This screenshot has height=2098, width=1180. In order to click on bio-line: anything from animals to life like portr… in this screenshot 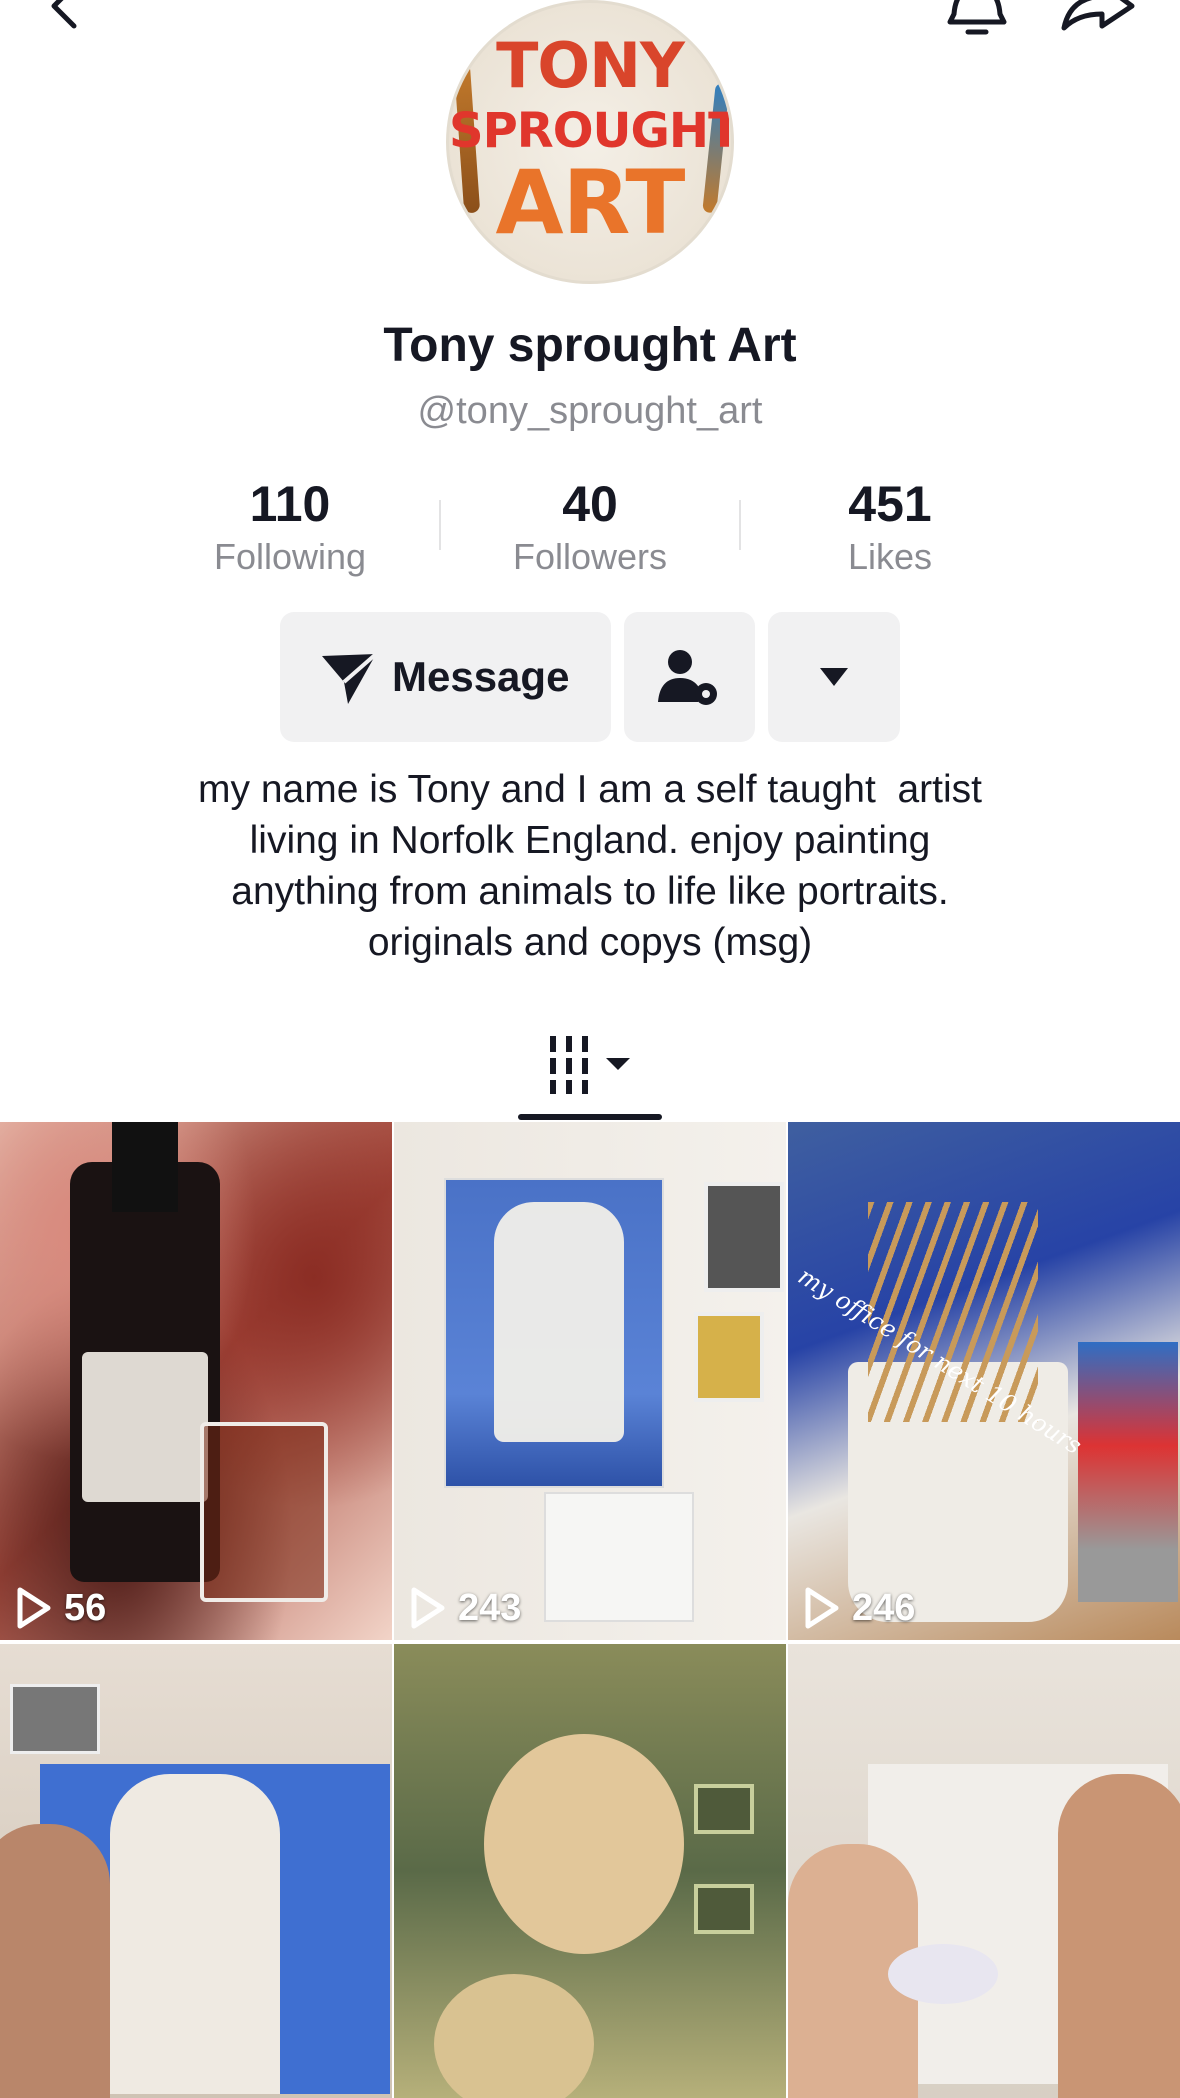, I will do `click(590, 891)`.